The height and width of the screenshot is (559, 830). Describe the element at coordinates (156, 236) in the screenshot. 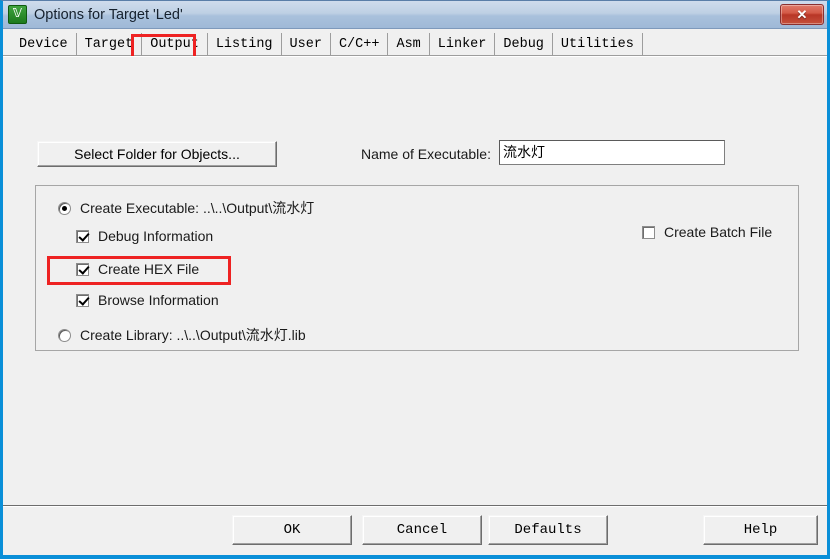

I see `debug-information-label: Debug Information` at that location.